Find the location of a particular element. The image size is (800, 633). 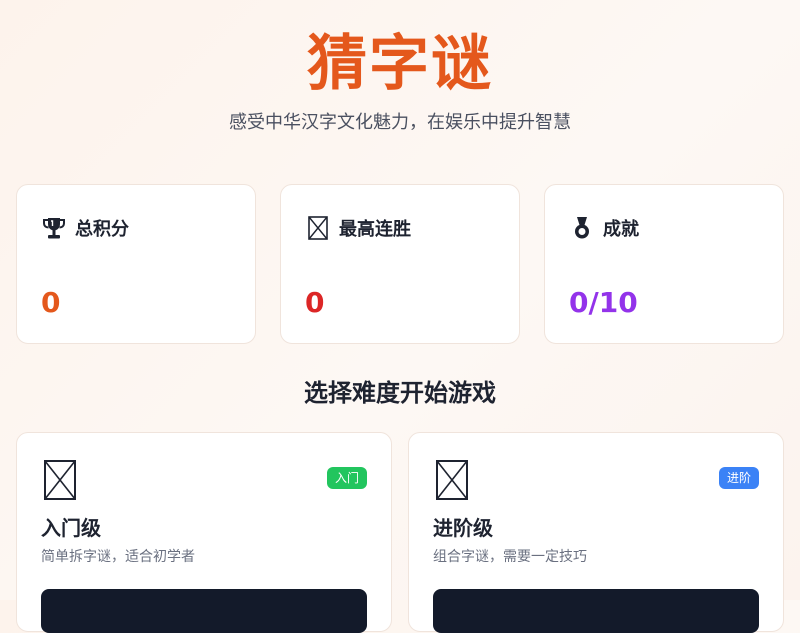

stat-value: 0/10 is located at coordinates (603, 302).